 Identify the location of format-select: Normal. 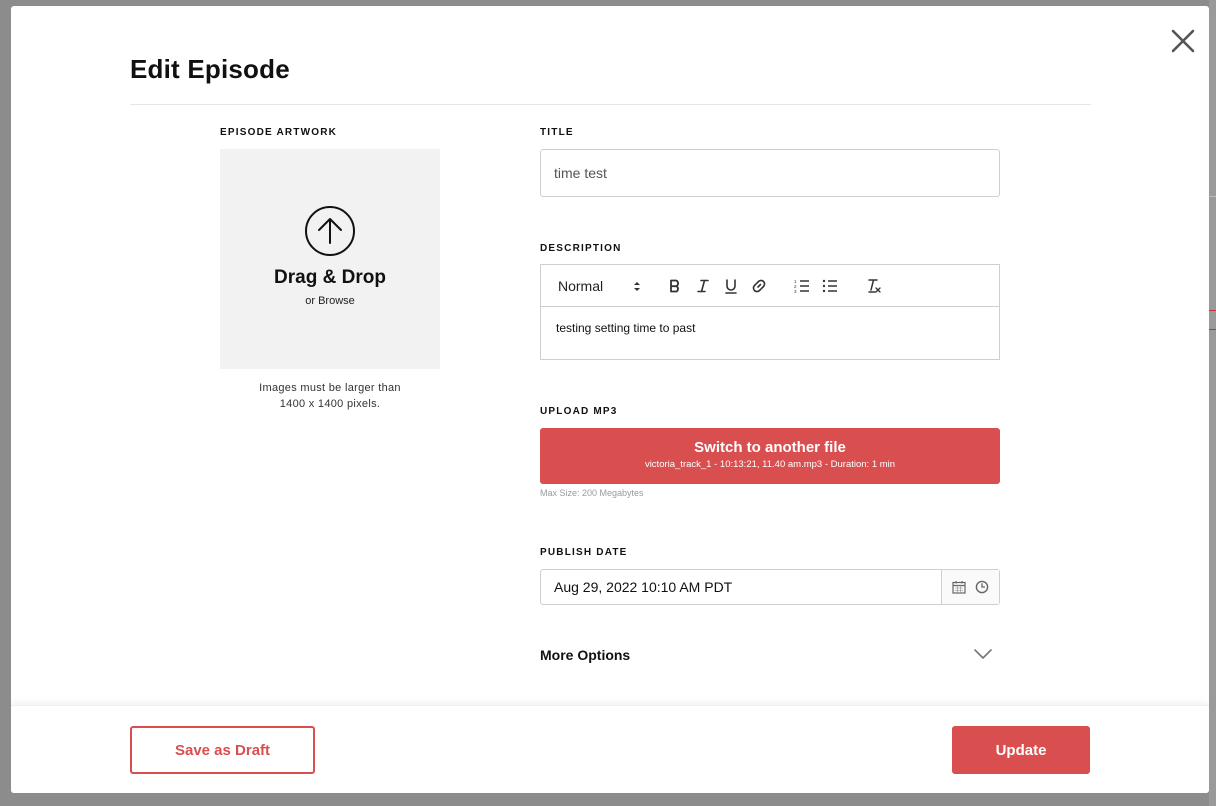
(599, 286).